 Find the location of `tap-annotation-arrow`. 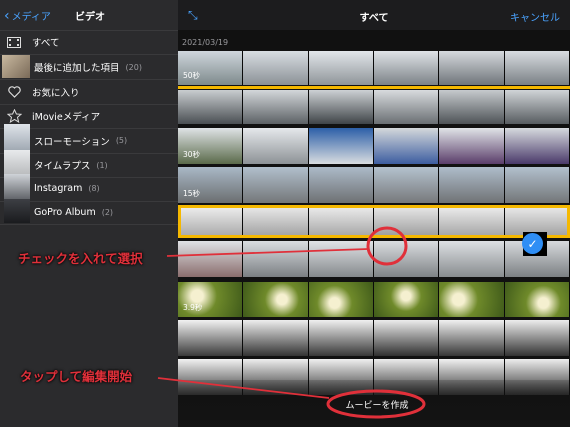

tap-annotation-arrow is located at coordinates (243, 388).